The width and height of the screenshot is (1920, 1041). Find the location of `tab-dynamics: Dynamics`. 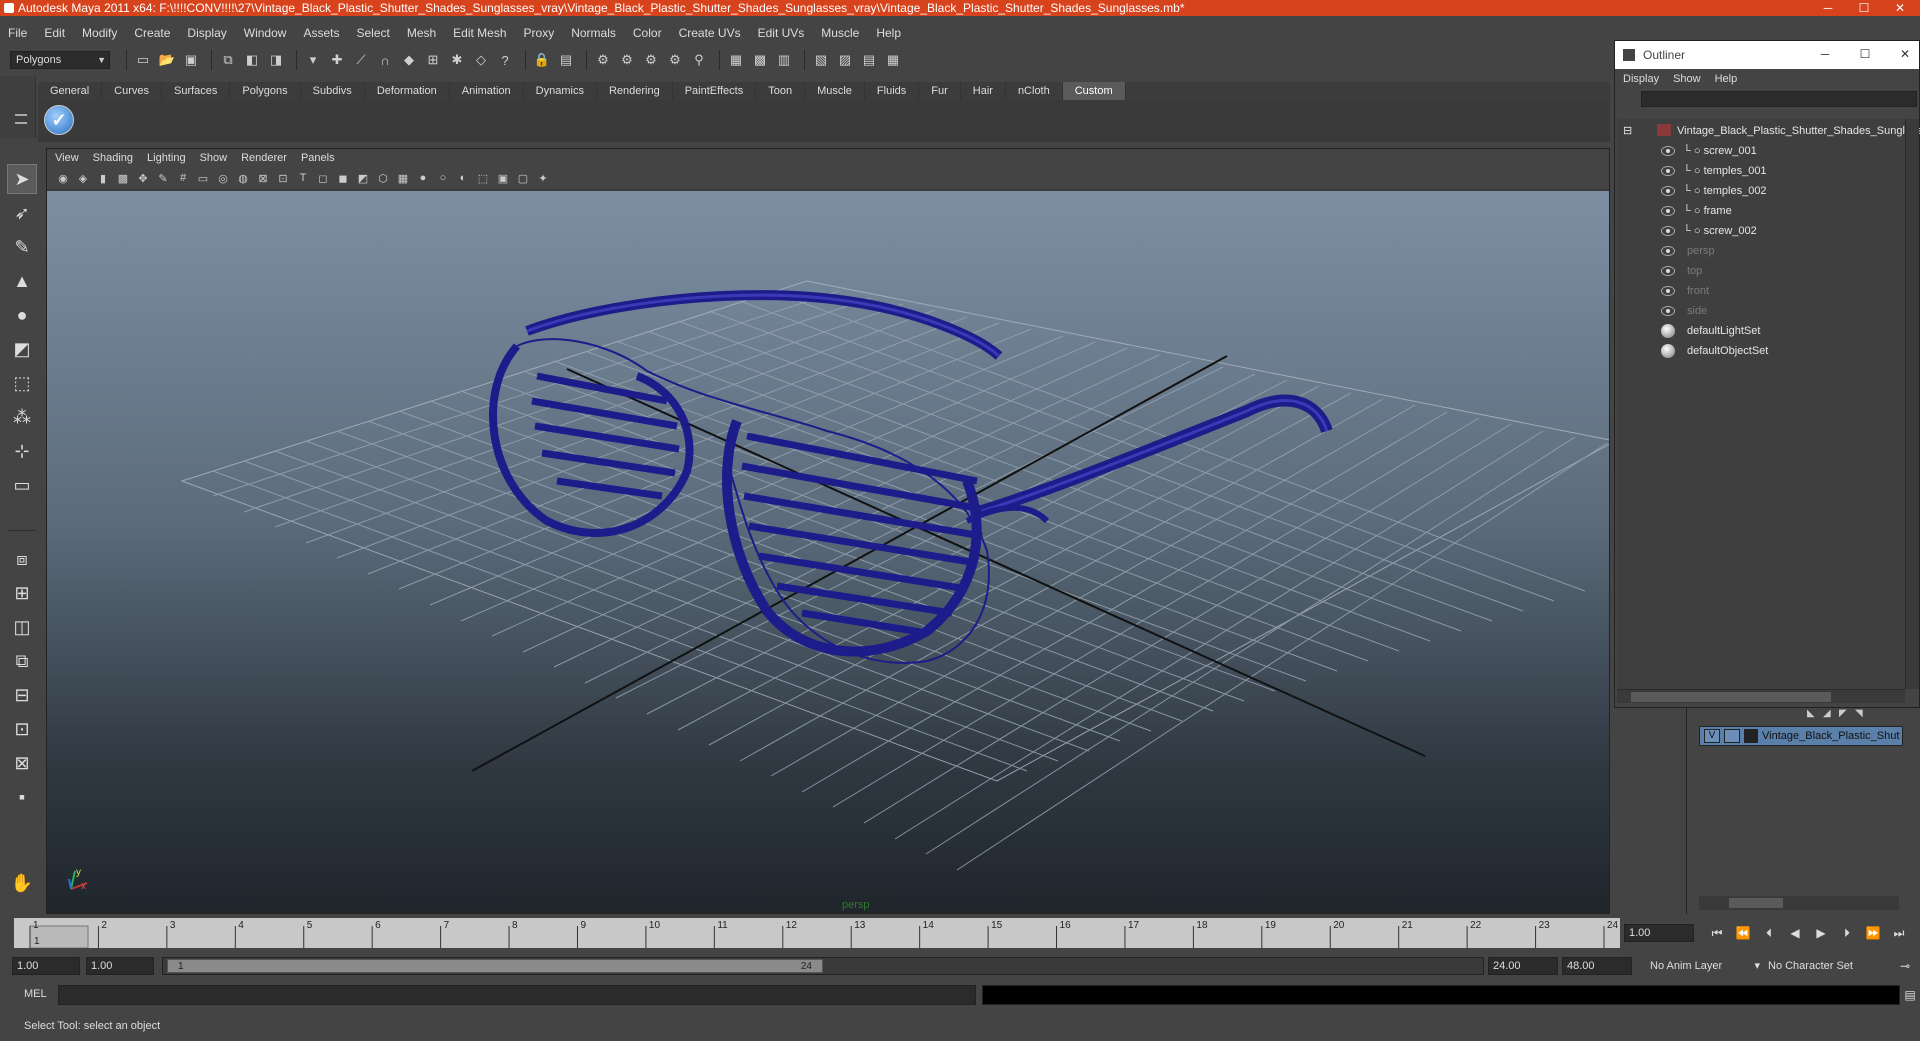

tab-dynamics: Dynamics is located at coordinates (560, 91).